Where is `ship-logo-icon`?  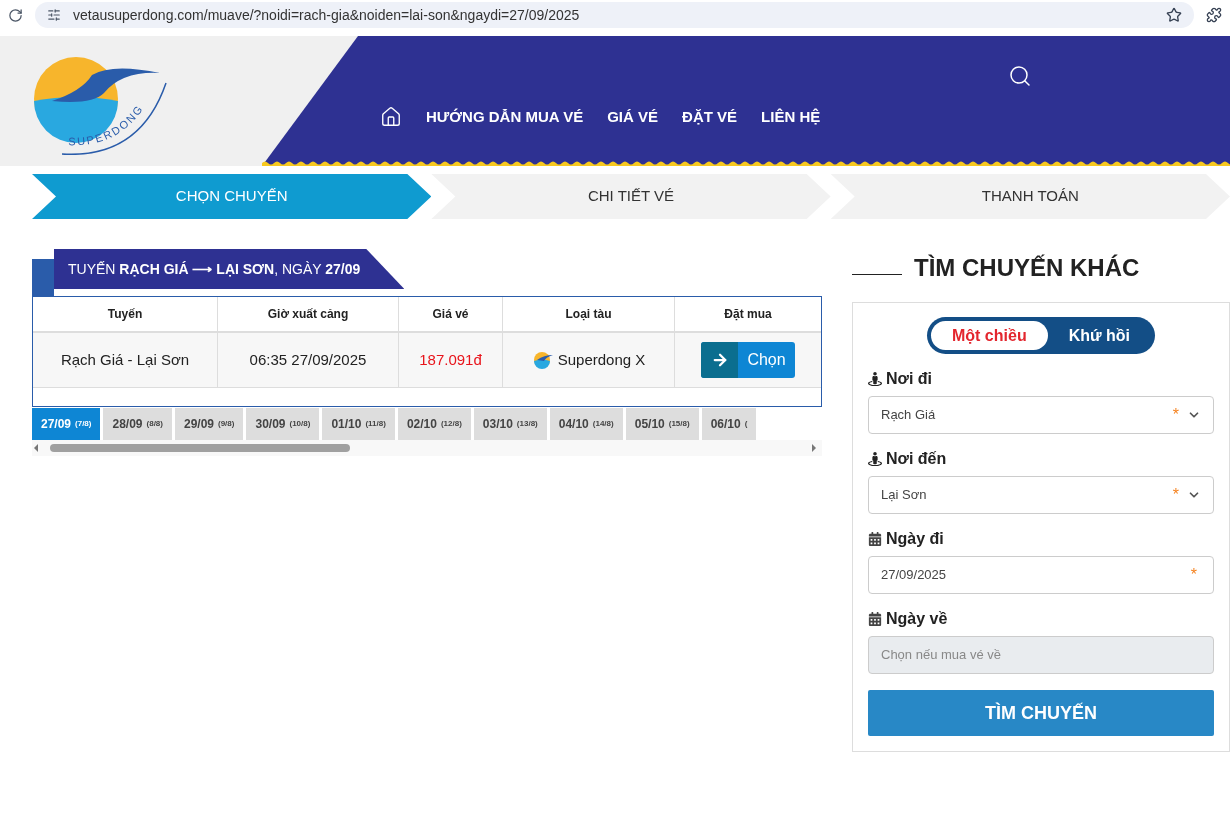 ship-logo-icon is located at coordinates (542, 360).